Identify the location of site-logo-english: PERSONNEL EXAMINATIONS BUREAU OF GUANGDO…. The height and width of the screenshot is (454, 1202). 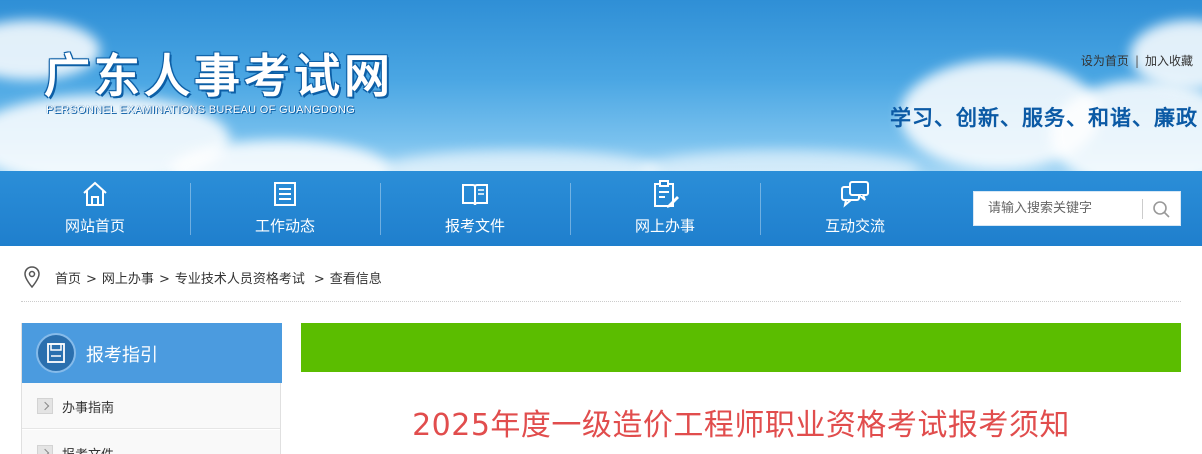
(201, 110).